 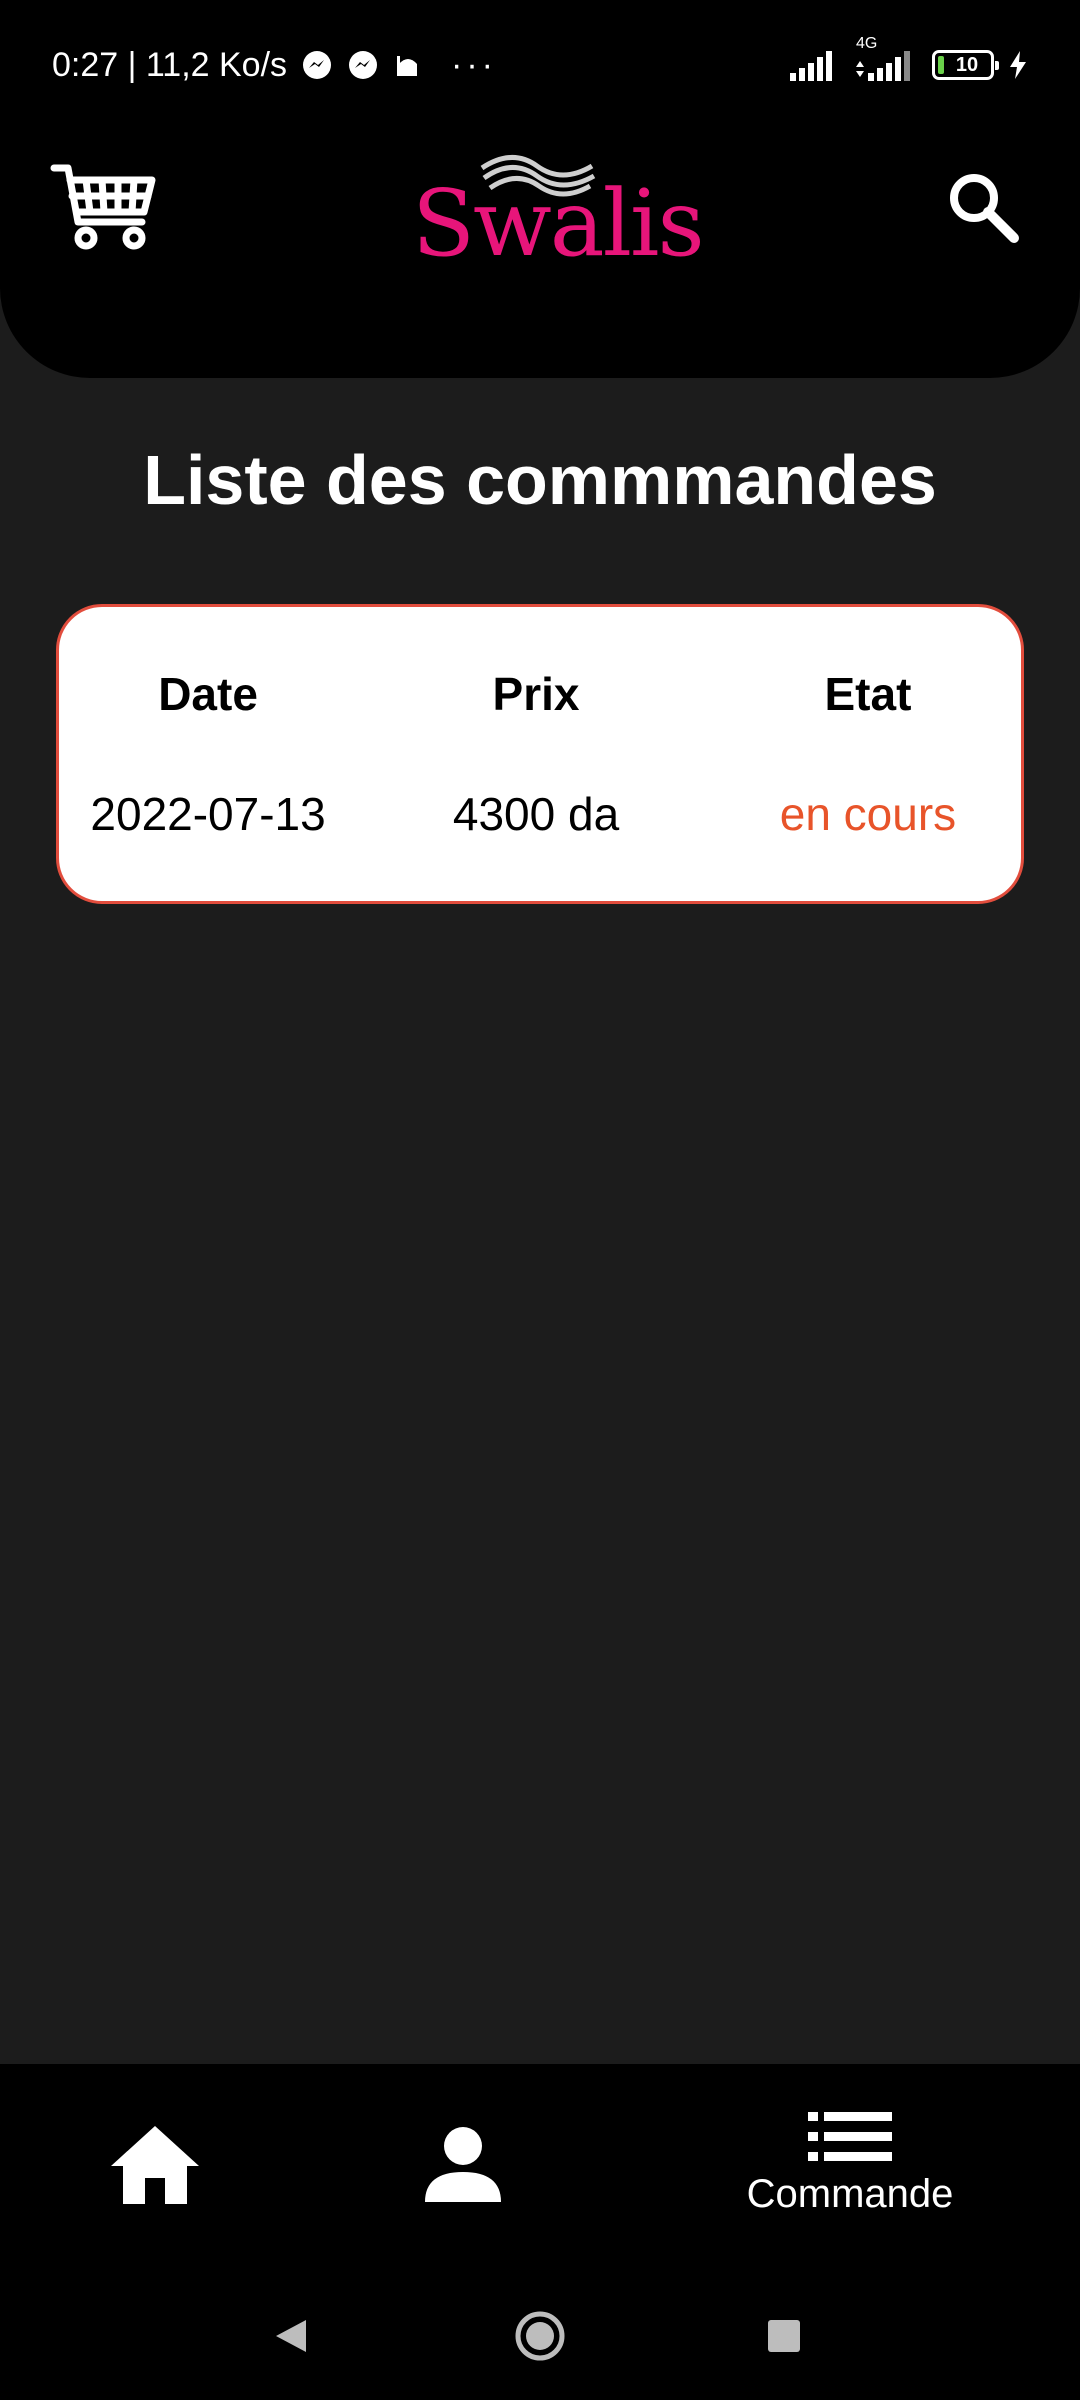 I want to click on nav-profile, so click(x=463, y=2164).